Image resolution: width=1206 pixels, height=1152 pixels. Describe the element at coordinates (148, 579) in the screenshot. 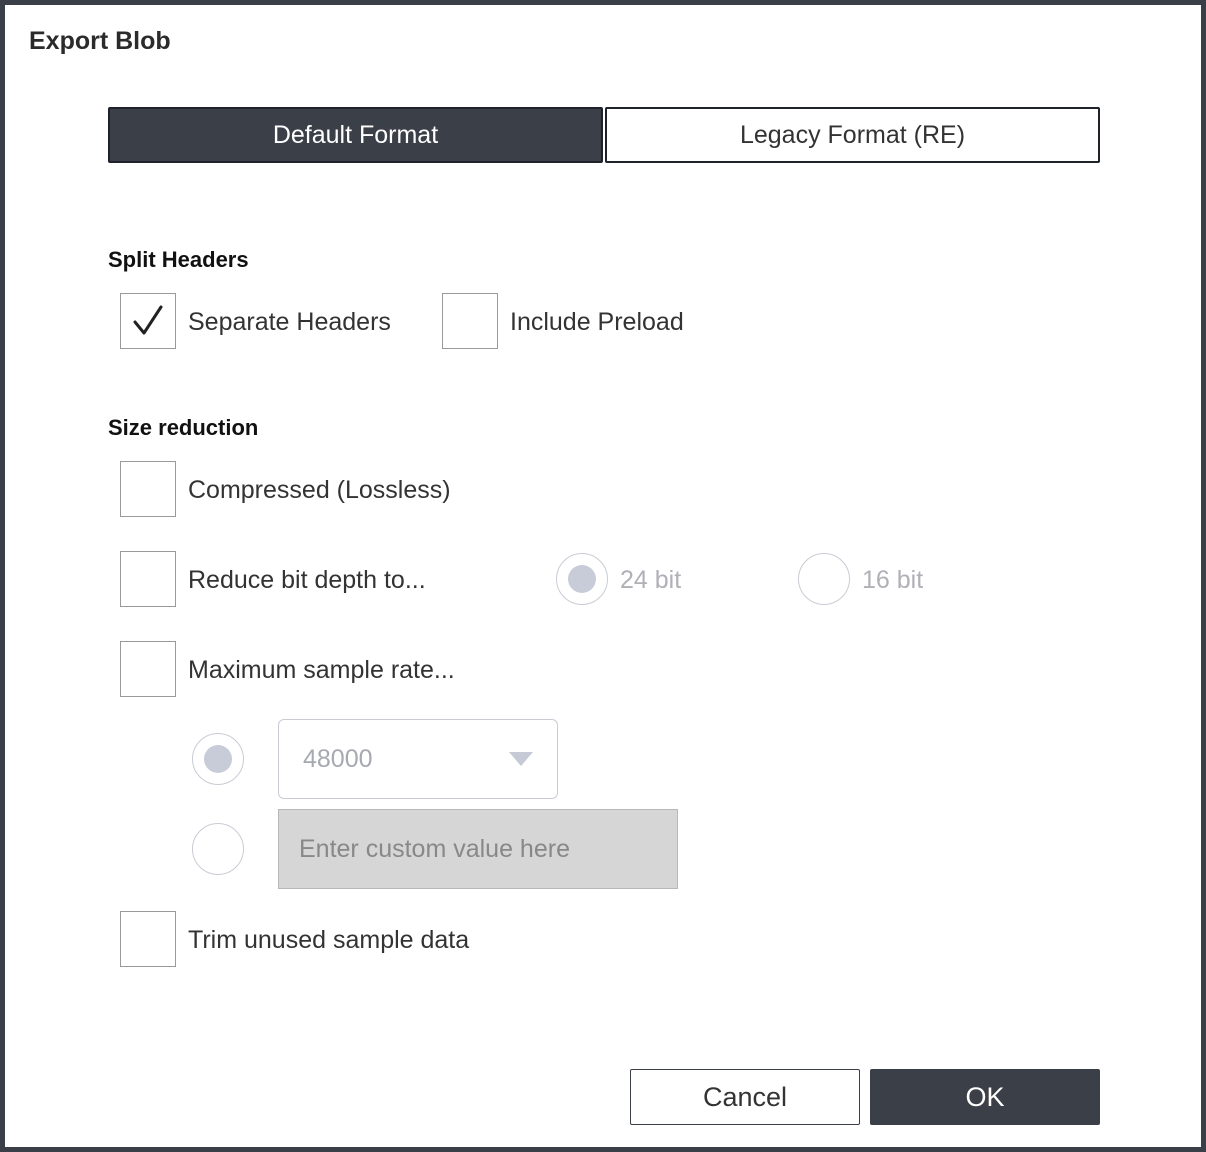

I see `reduce-bit-depth-checkbox` at that location.